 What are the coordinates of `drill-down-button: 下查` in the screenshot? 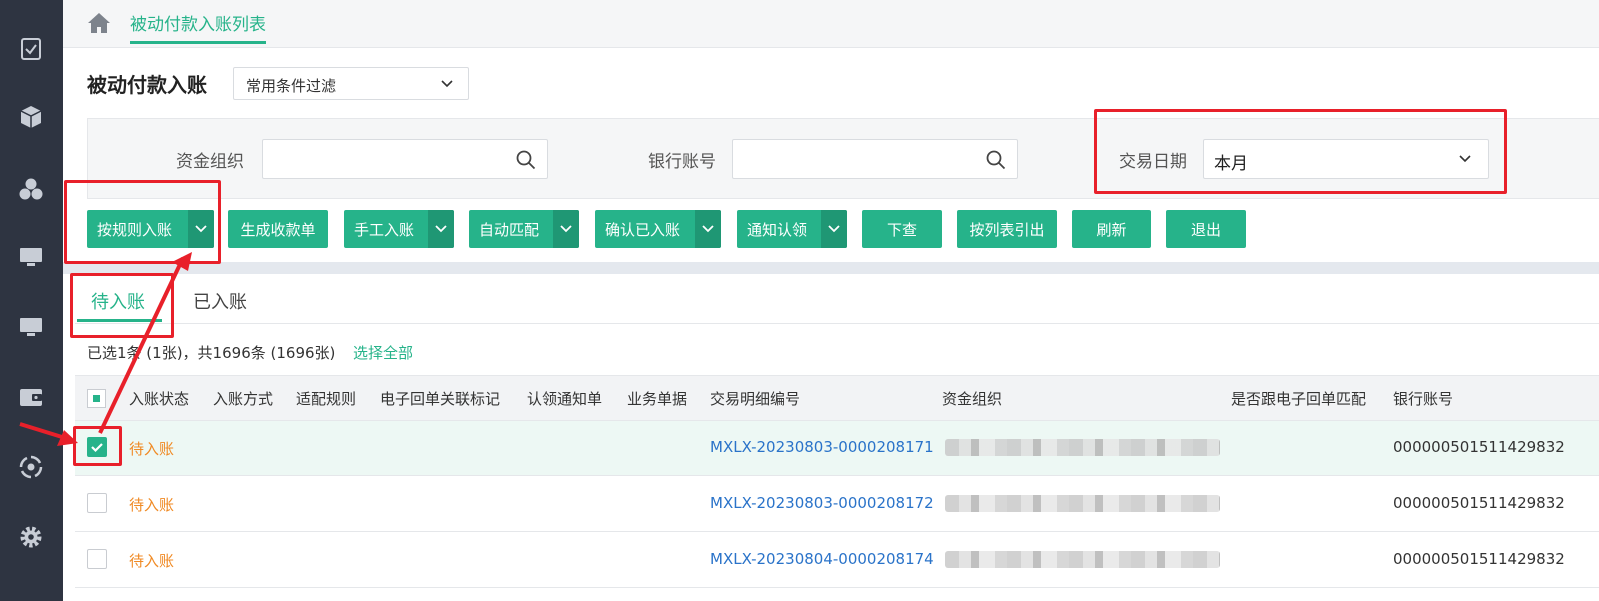 It's located at (902, 229).